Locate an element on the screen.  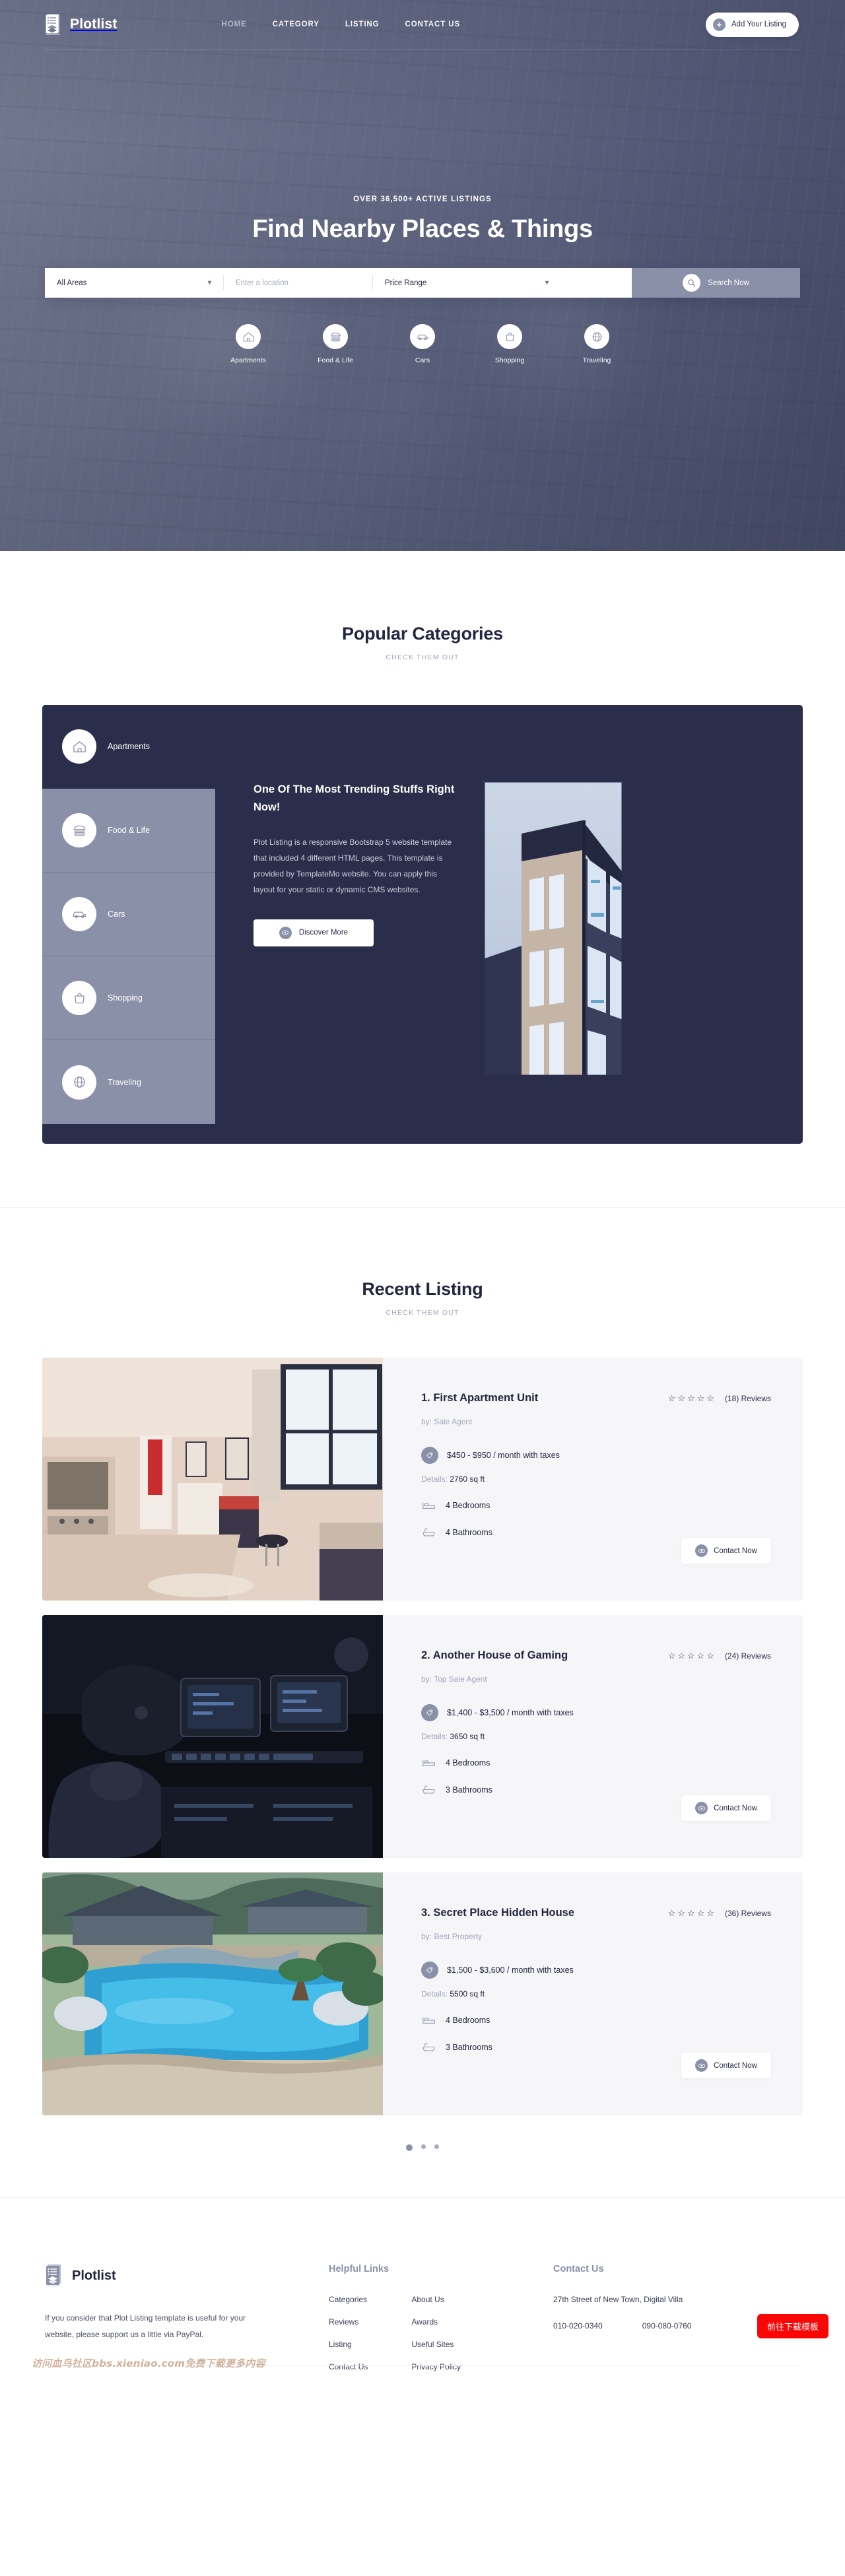
rating-stars: ☆ ☆ ☆ ☆ ☆ (18) Reviews is located at coordinates (719, 1398).